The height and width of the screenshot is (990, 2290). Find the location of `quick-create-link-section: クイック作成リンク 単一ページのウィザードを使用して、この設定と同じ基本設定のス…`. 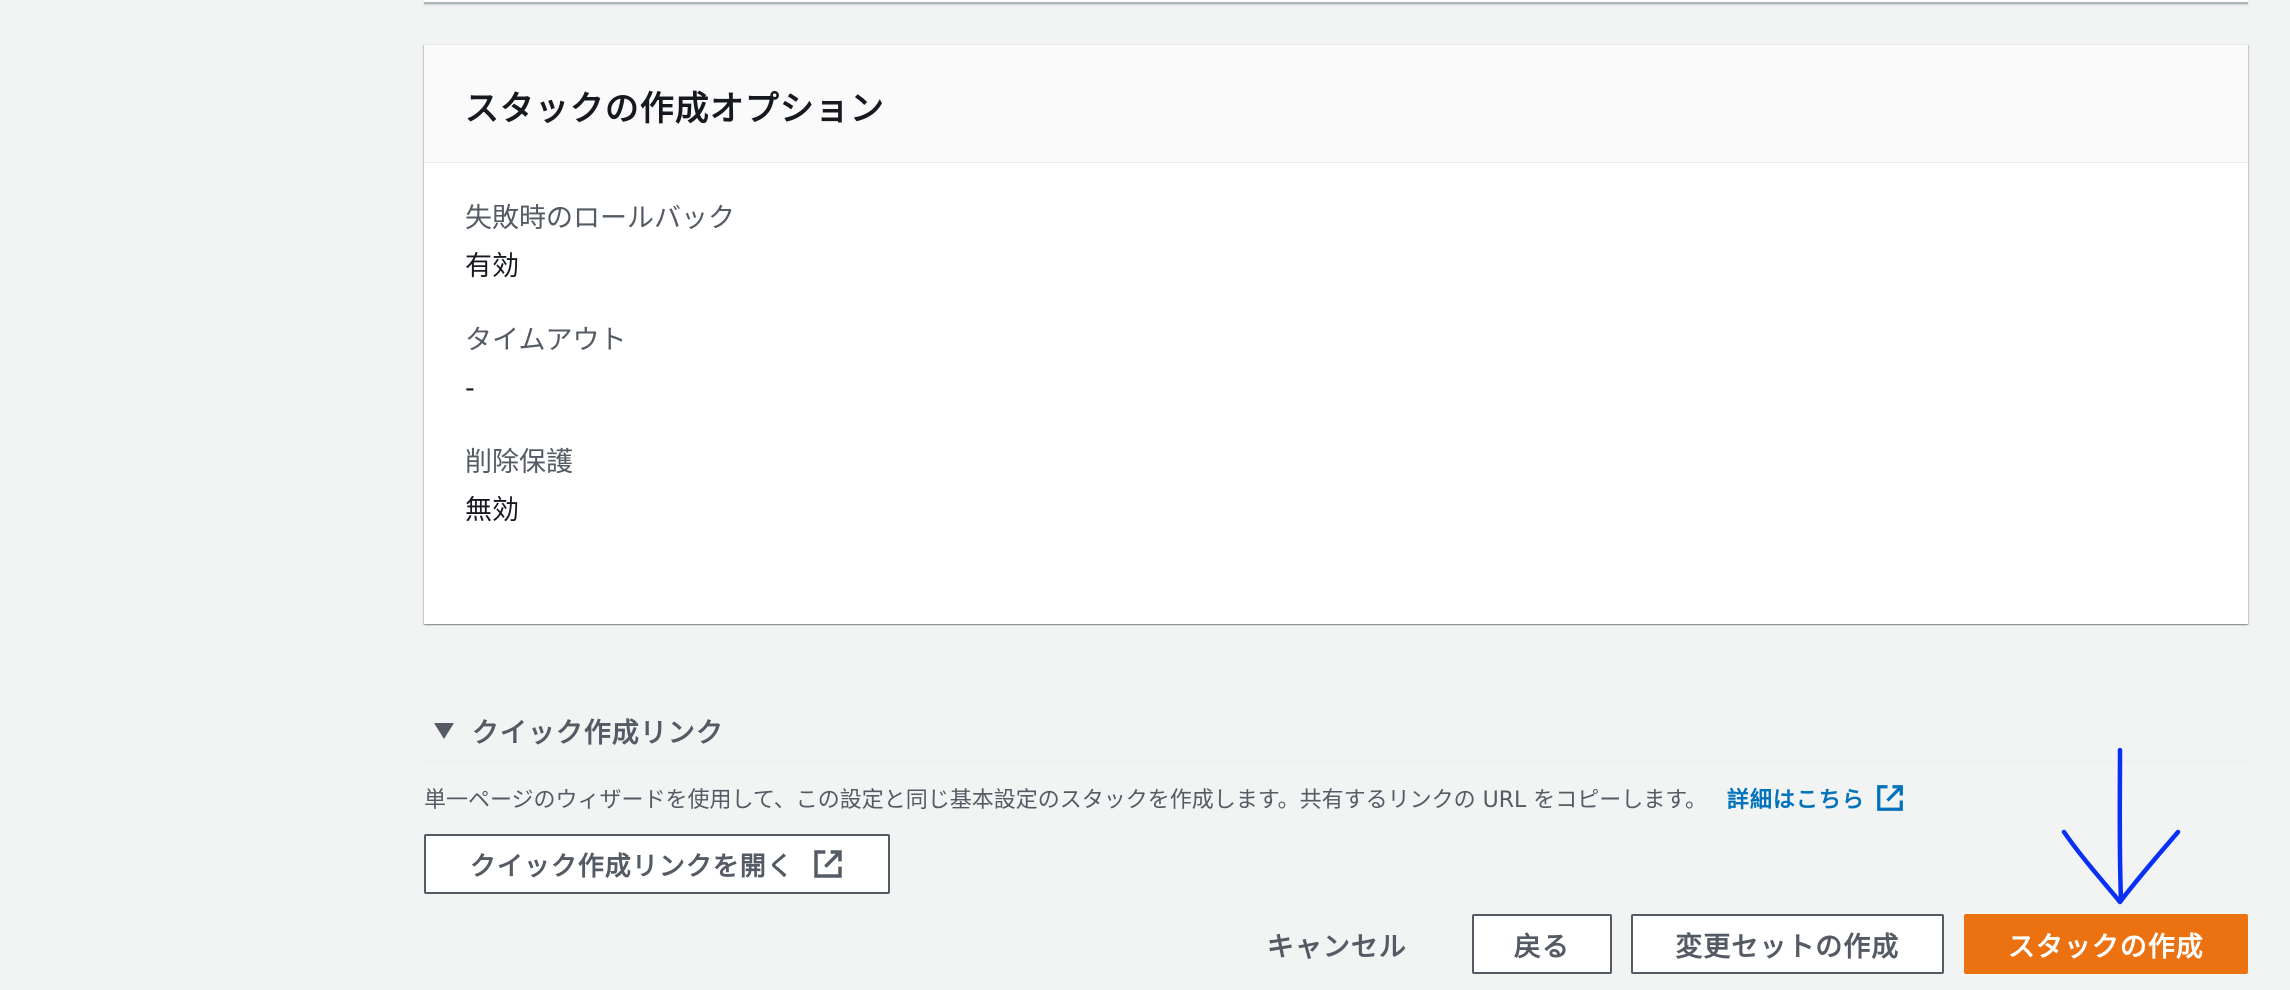

quick-create-link-section: クイック作成リンク 単一ページのウィザードを使用して、この設定と同じ基本設定のス… is located at coordinates (1336, 757).